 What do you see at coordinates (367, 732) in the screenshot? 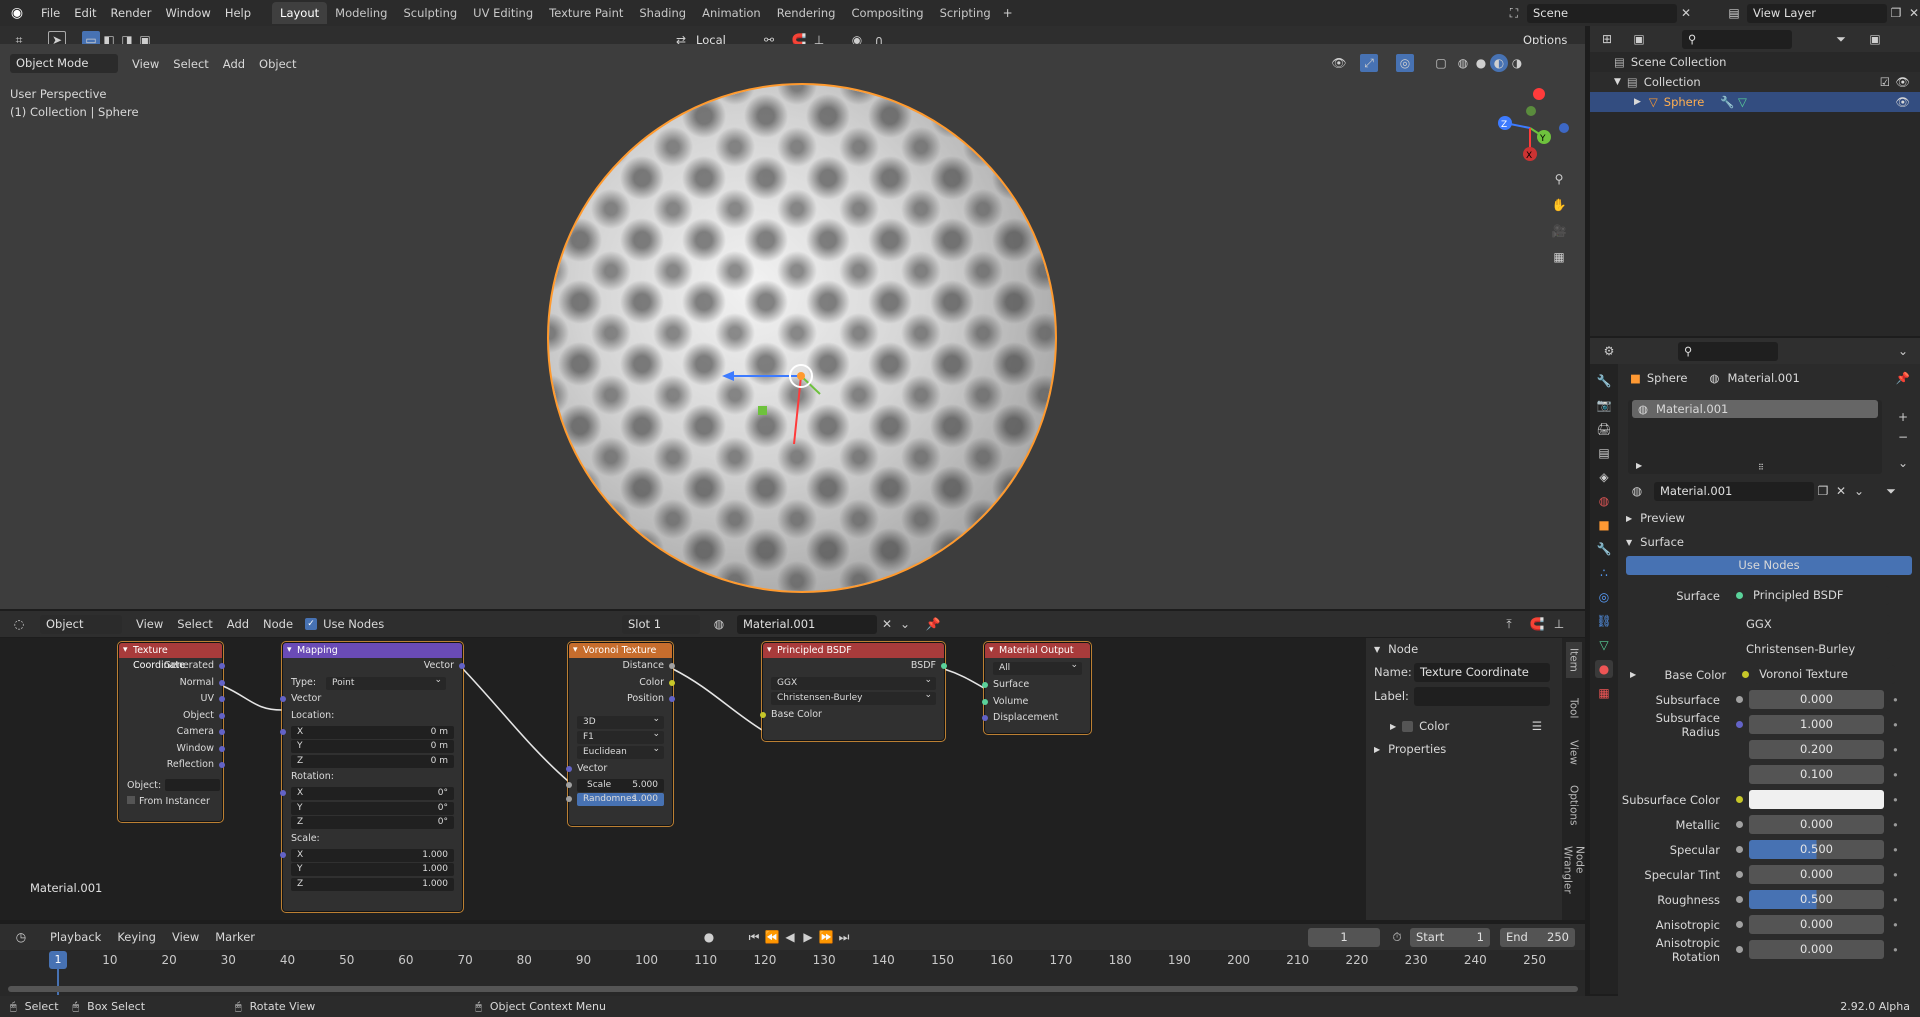
I see `vector-component-field: X 0 m` at bounding box center [367, 732].